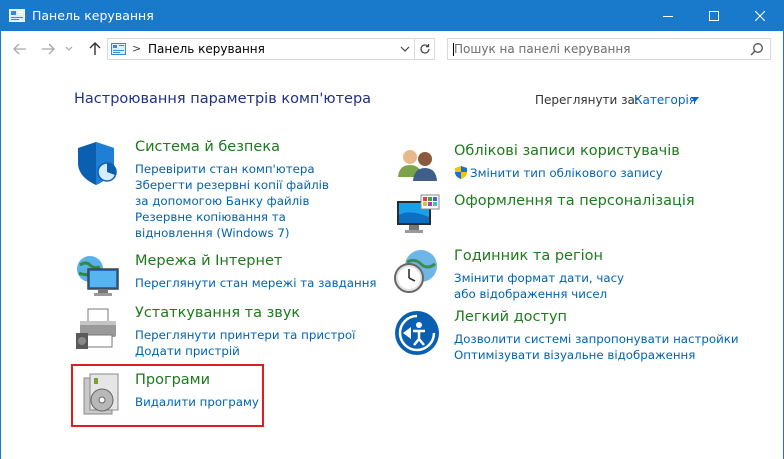 The width and height of the screenshot is (784, 459). What do you see at coordinates (206, 49) in the screenshot?
I see `breadcrumb-item: Панель керування` at bounding box center [206, 49].